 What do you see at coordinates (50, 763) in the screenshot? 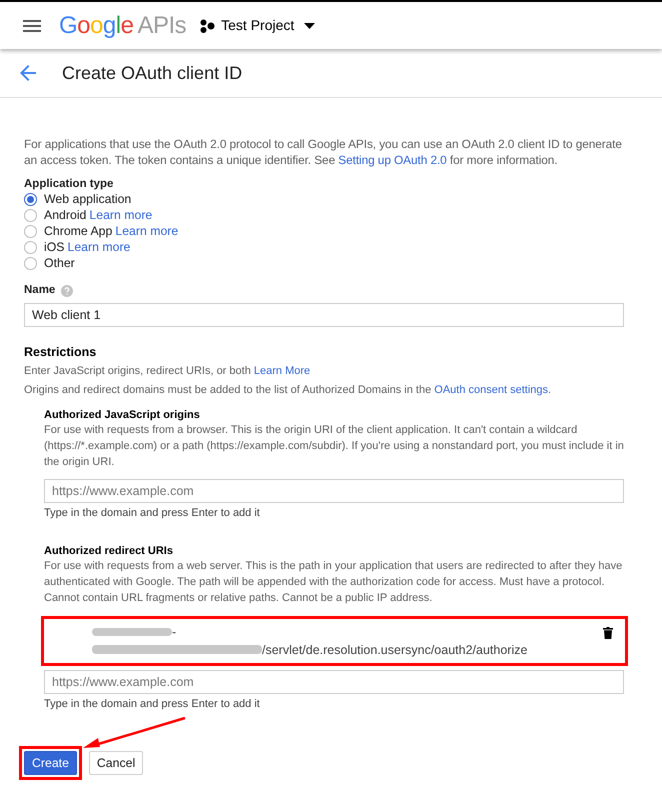
I see `create-button: Create` at bounding box center [50, 763].